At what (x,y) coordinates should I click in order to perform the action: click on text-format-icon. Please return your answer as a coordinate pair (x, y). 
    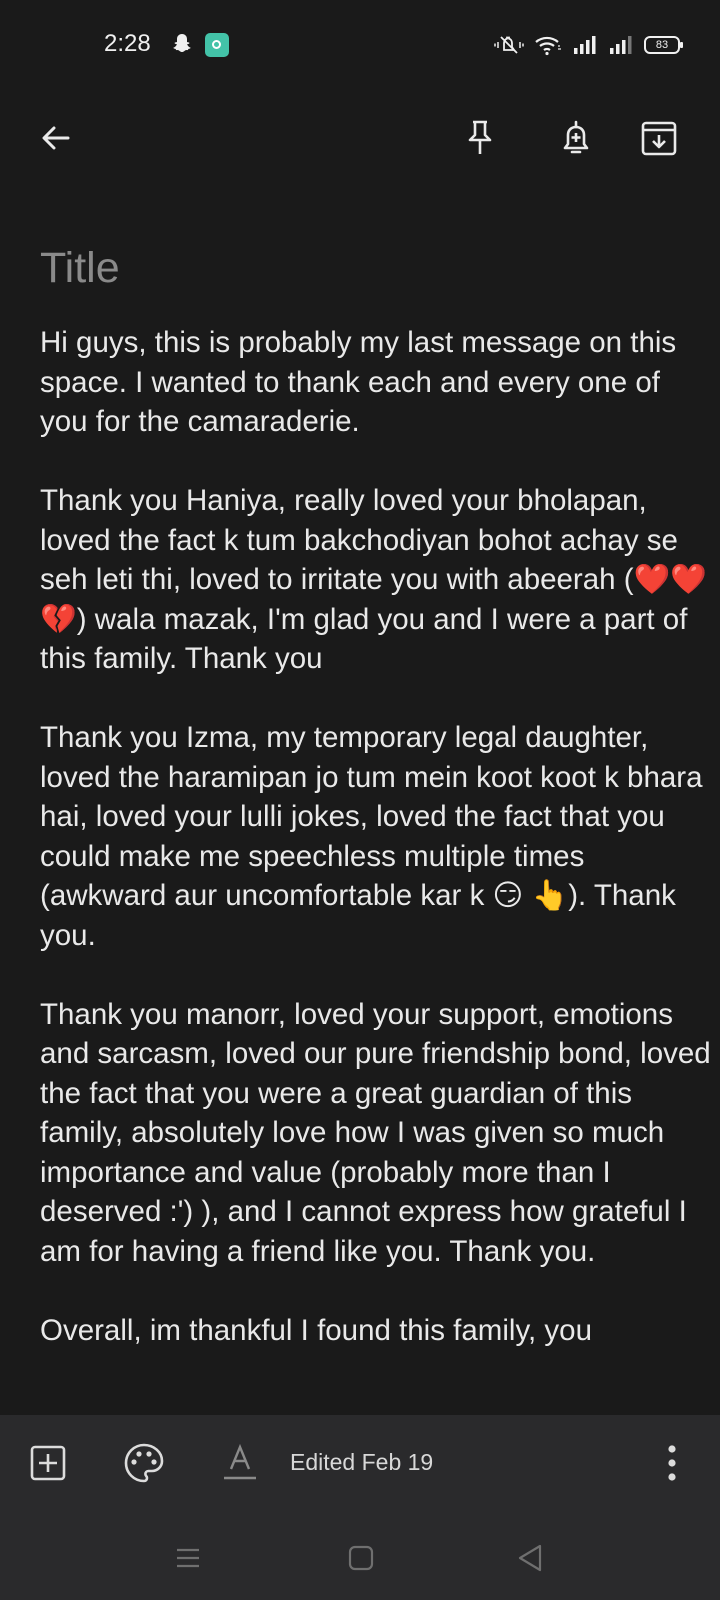
    Looking at the image, I should click on (240, 1461).